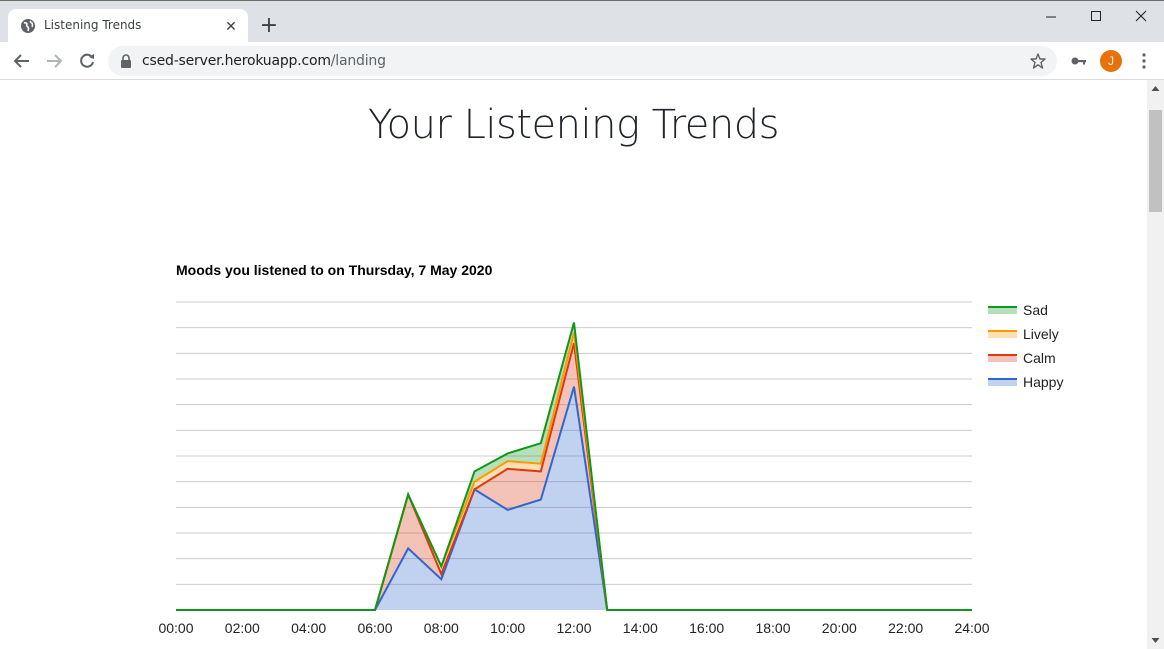 Image resolution: width=1164 pixels, height=649 pixels. Describe the element at coordinates (1155, 88) in the screenshot. I see `scroll-up-arrow-icon` at that location.